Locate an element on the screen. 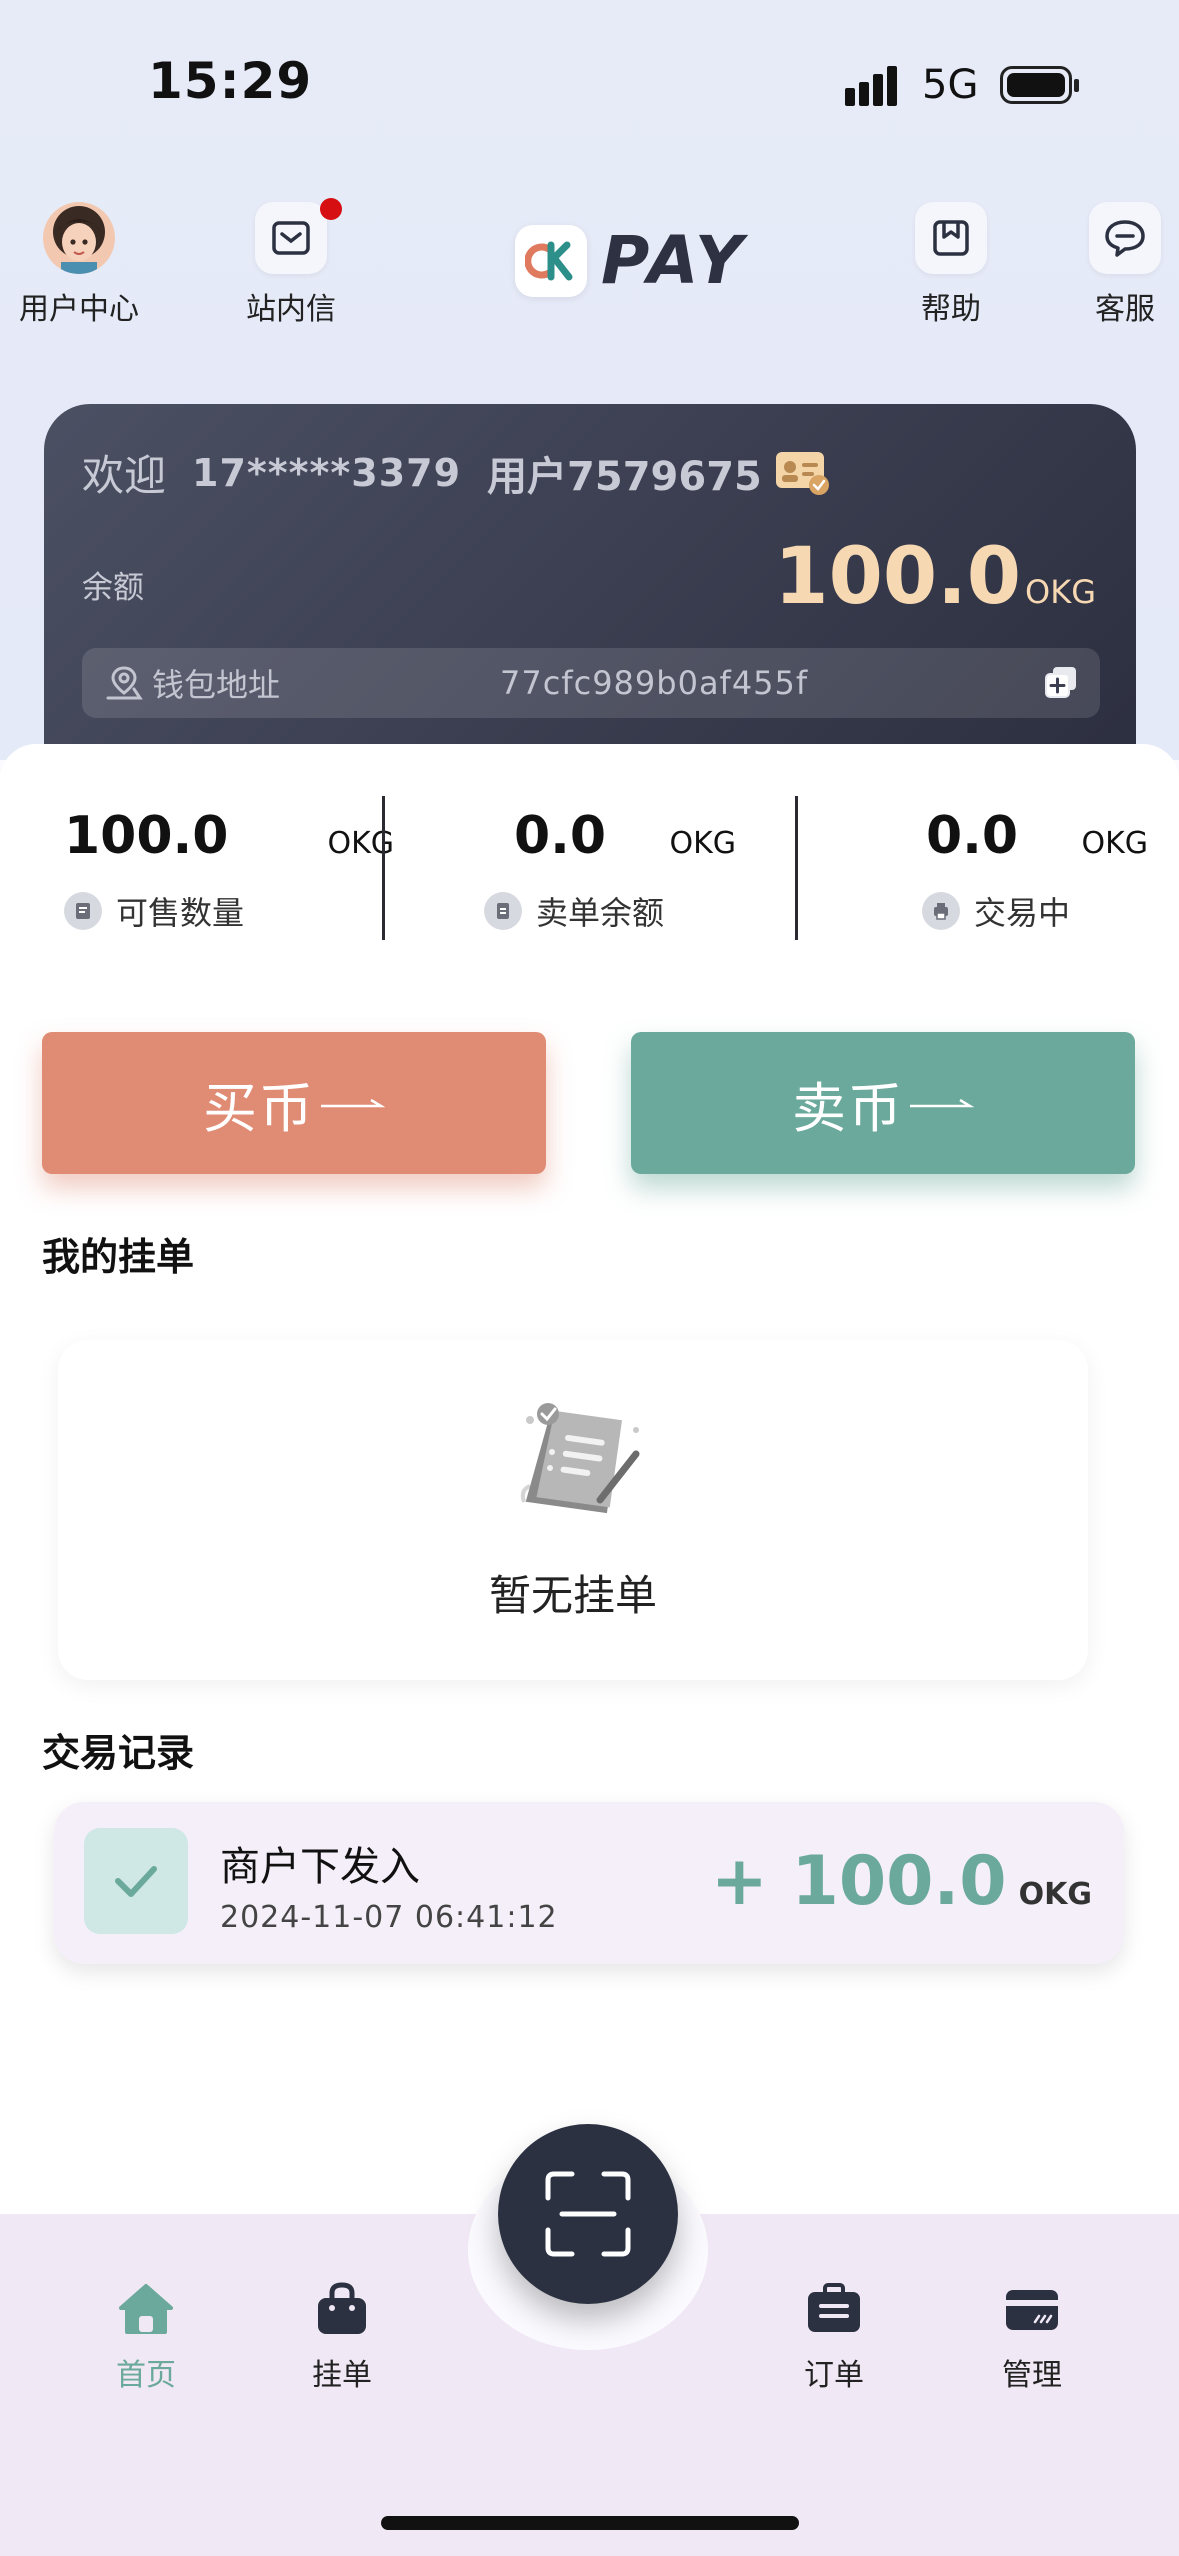 Image resolution: width=1179 pixels, height=2556 pixels. buy-coin-button: 买币 is located at coordinates (294, 1103).